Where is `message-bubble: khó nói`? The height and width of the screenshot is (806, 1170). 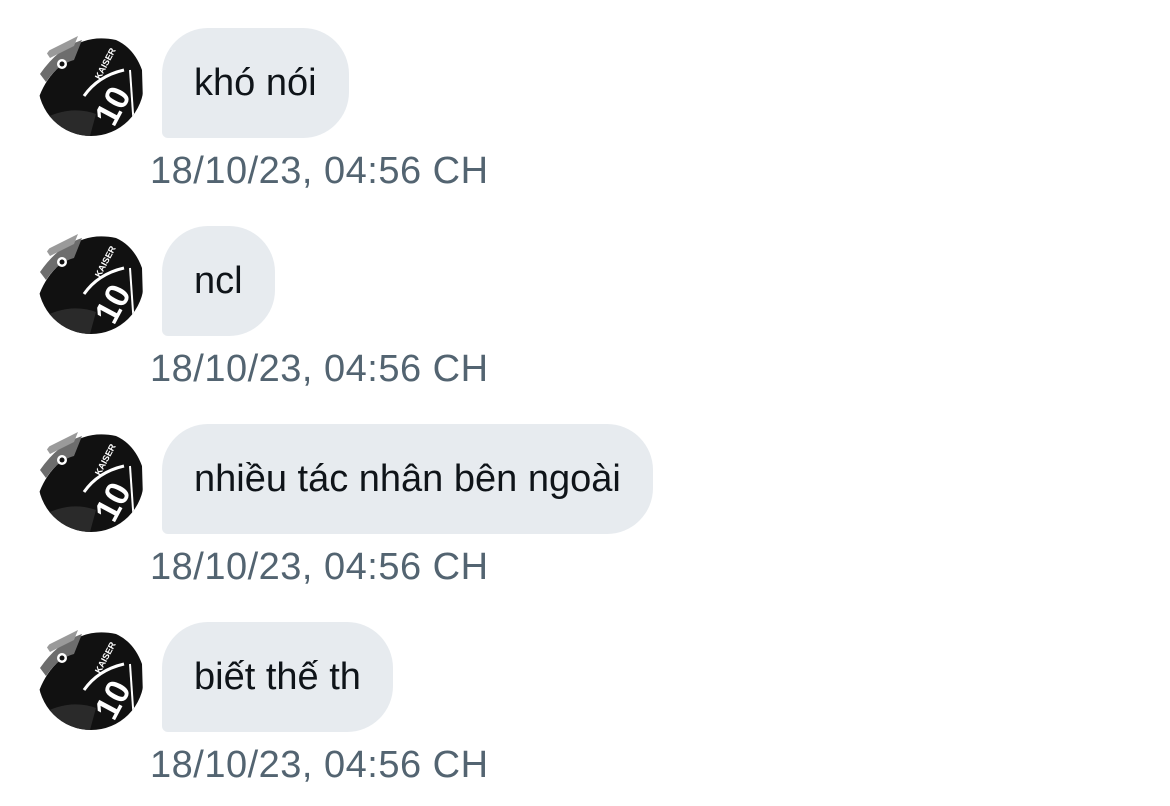
message-bubble: khó nói is located at coordinates (255, 83).